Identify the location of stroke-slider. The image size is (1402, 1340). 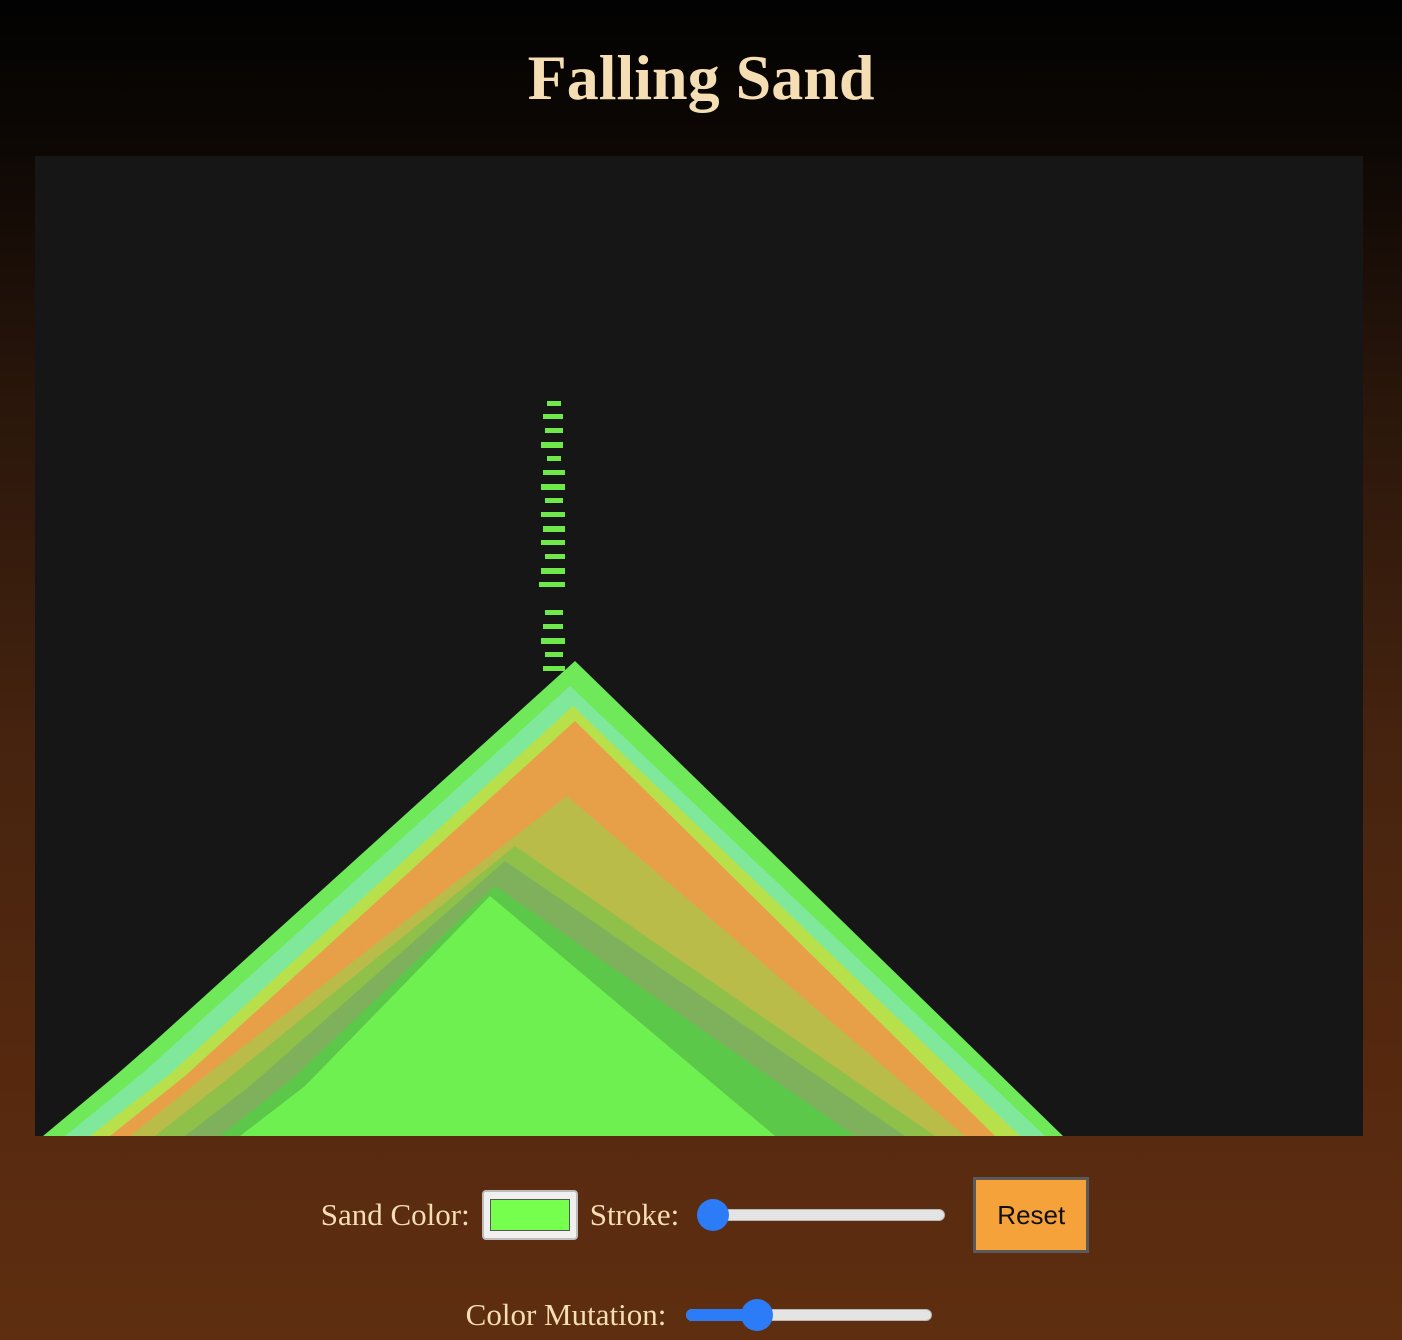
(822, 1215).